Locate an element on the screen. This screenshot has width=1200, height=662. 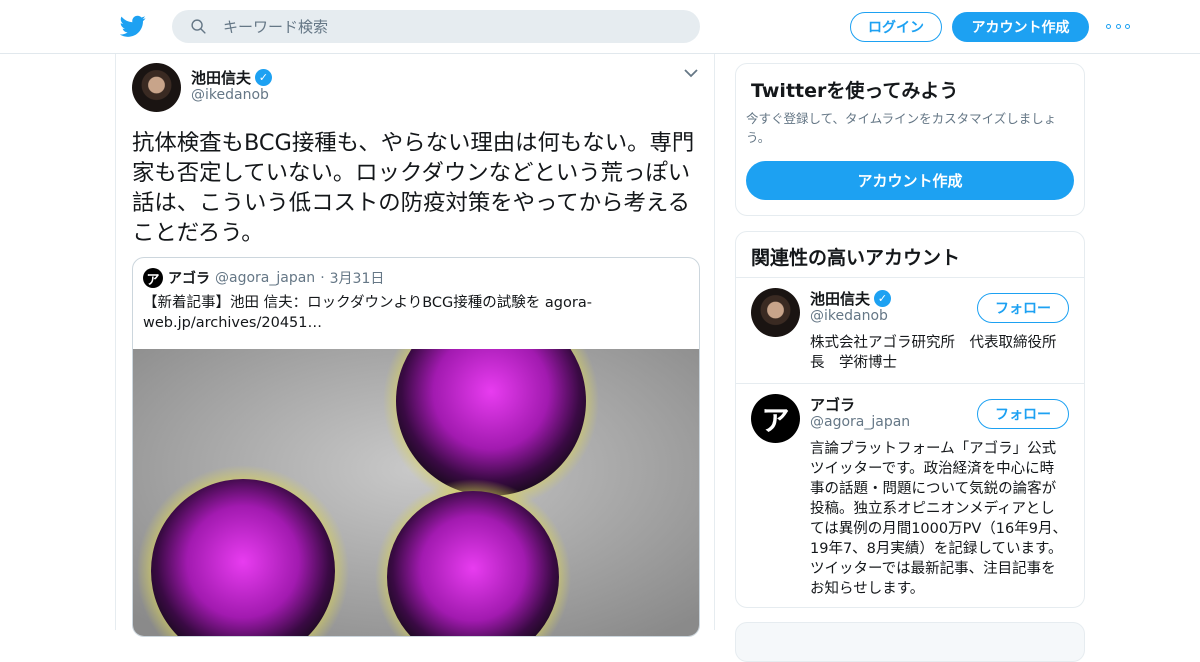
search-icon is located at coordinates (198, 26).